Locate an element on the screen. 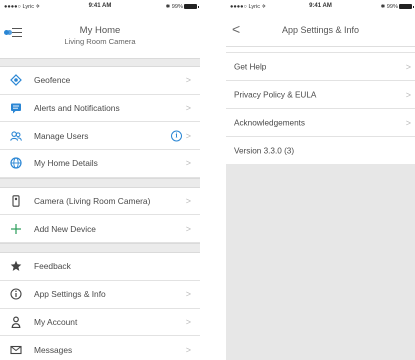 The image size is (415, 360). settings-item-label: Get Help is located at coordinates (250, 66).